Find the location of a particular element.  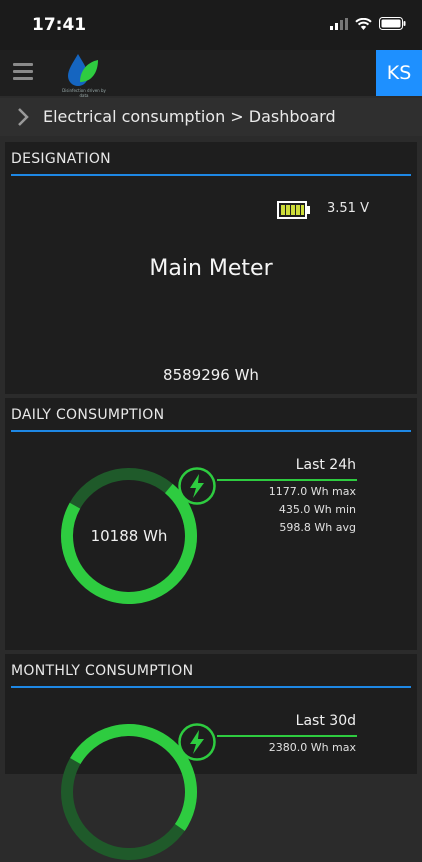

chevron-right-icon is located at coordinates (23, 117).